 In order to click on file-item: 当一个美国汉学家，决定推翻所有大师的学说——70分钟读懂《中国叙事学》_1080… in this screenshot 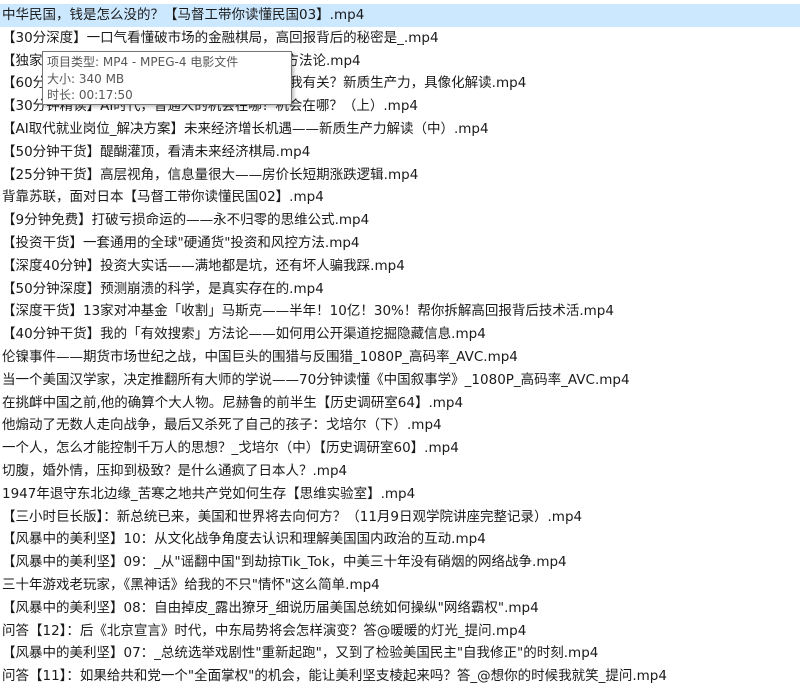, I will do `click(400, 380)`.